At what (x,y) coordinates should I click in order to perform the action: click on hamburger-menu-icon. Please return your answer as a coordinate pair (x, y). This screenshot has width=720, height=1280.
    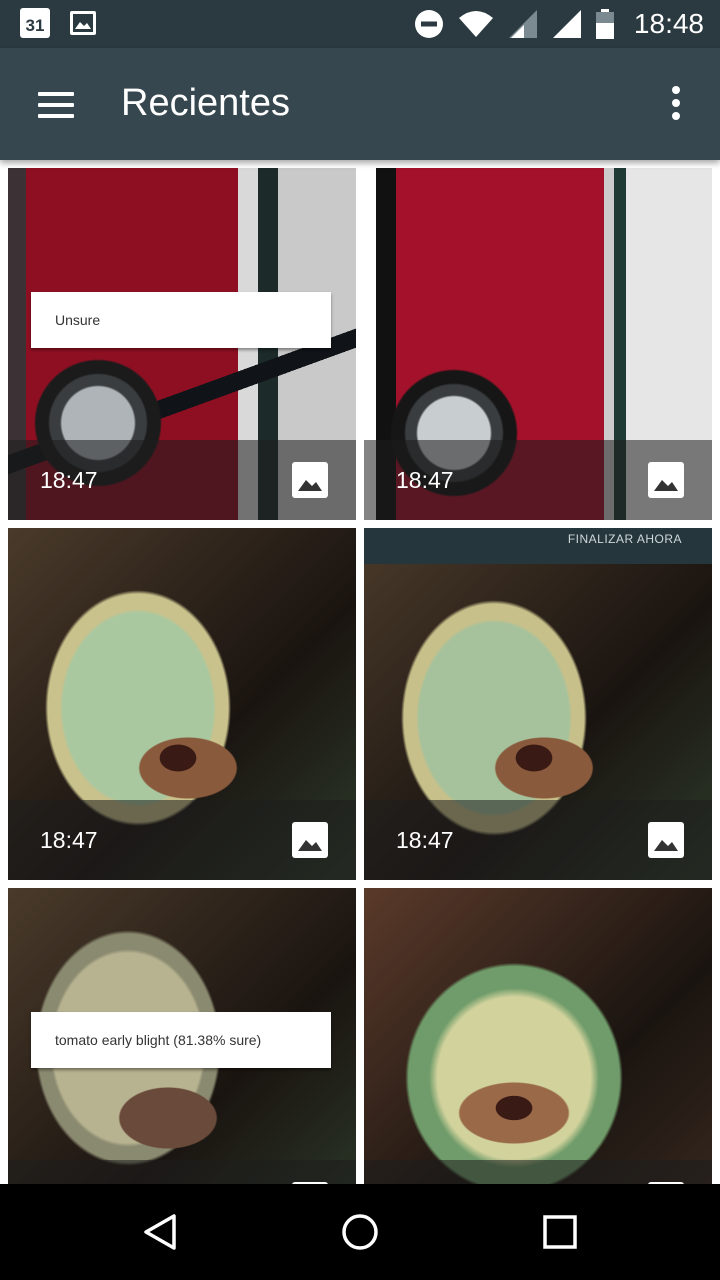
    Looking at the image, I should click on (56, 105).